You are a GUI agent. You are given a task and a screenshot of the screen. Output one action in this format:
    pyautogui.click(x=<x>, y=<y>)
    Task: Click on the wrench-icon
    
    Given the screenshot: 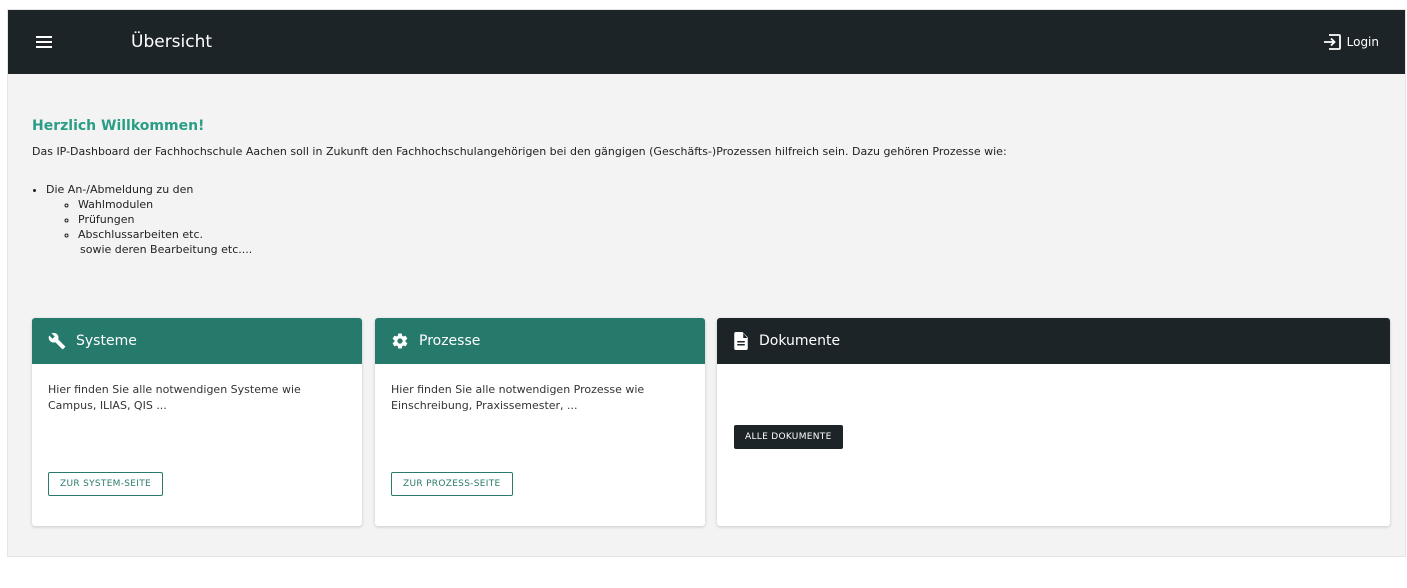 What is the action you would take?
    pyautogui.click(x=57, y=341)
    